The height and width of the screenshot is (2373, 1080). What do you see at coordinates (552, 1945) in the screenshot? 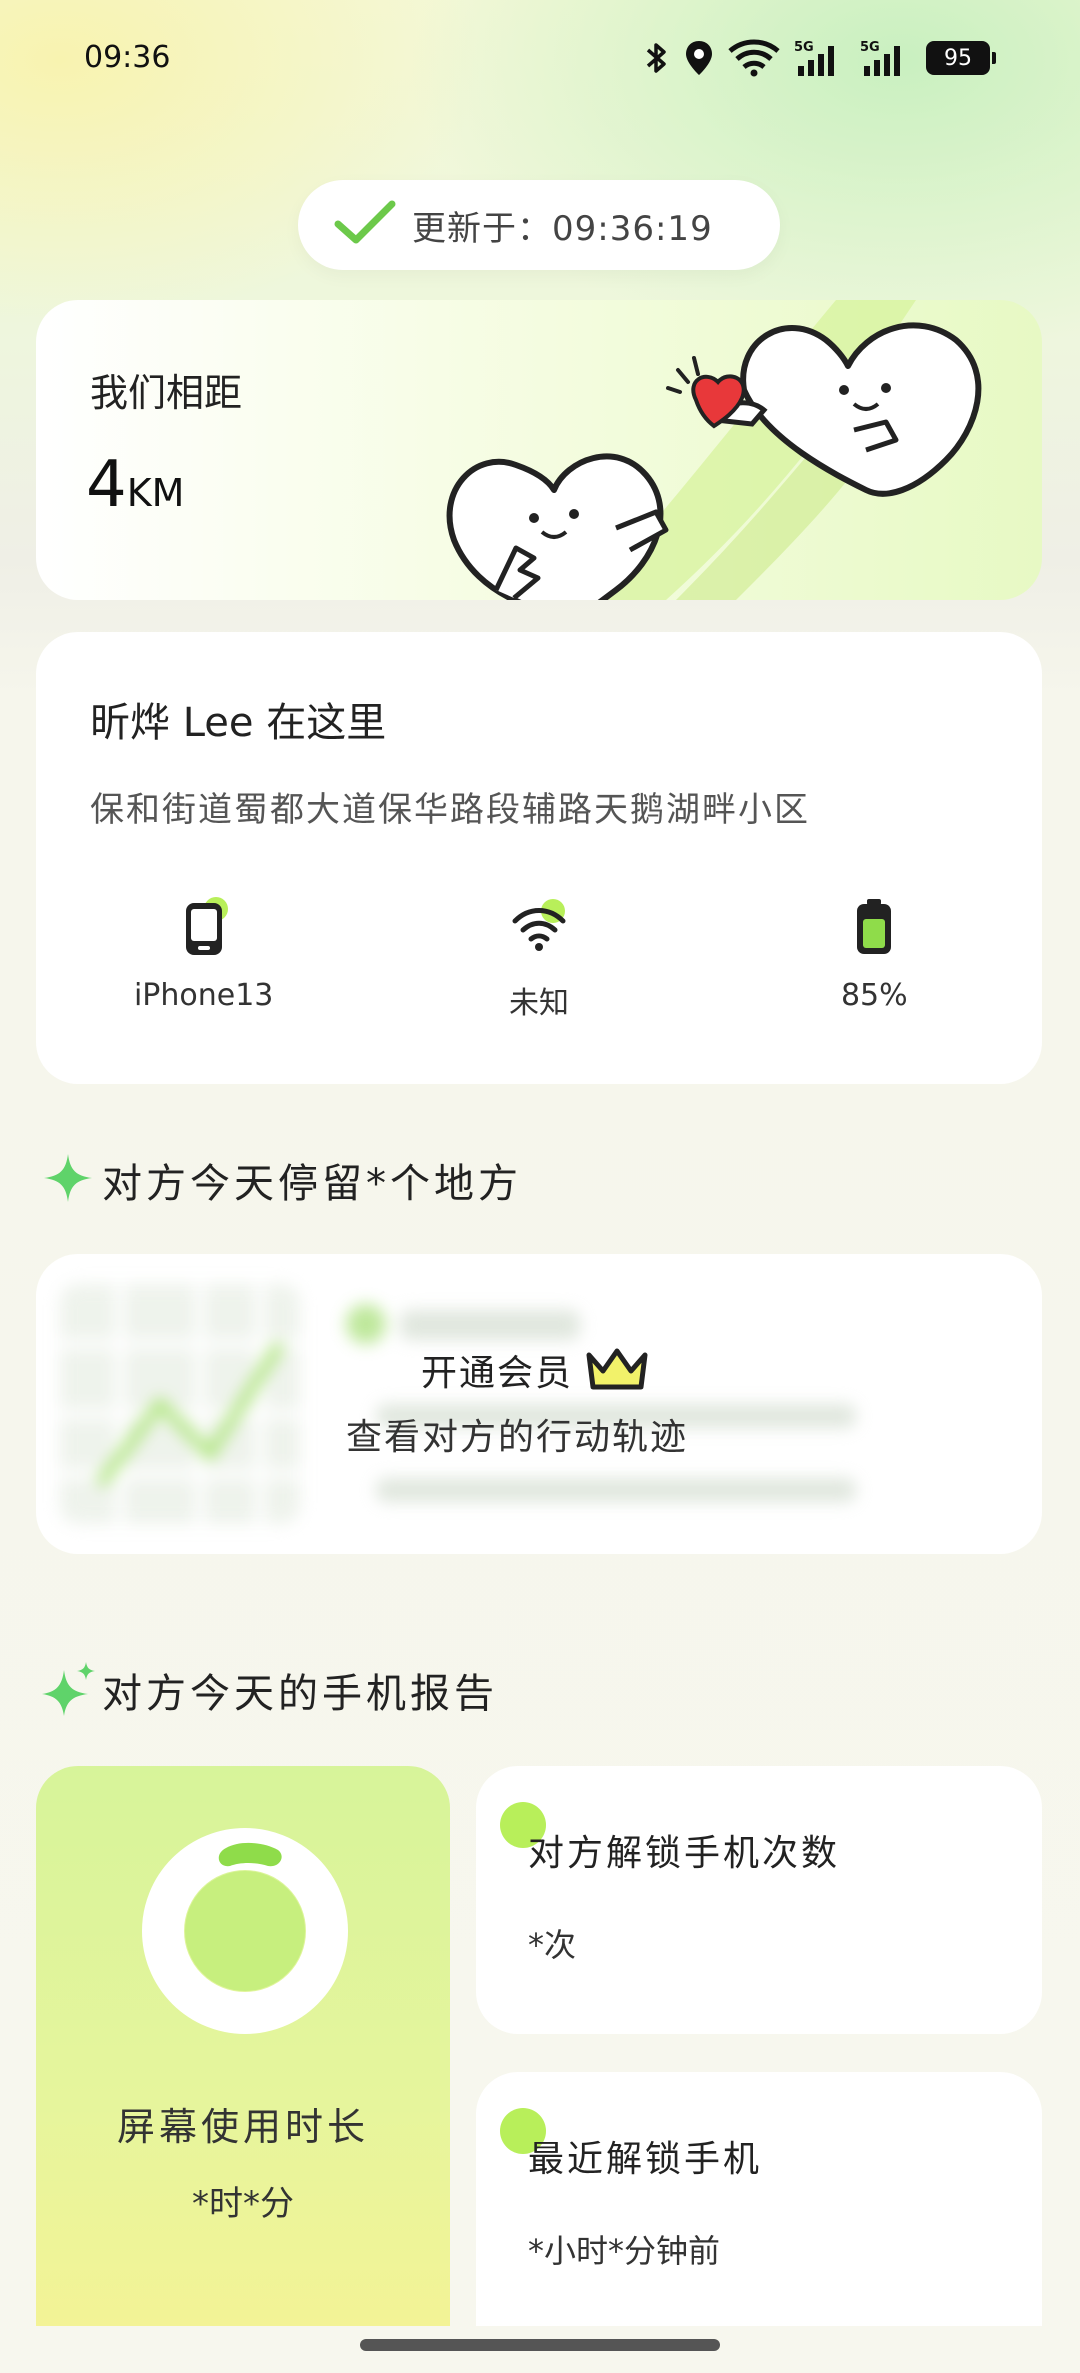
I see `unlock-count-value: *次` at bounding box center [552, 1945].